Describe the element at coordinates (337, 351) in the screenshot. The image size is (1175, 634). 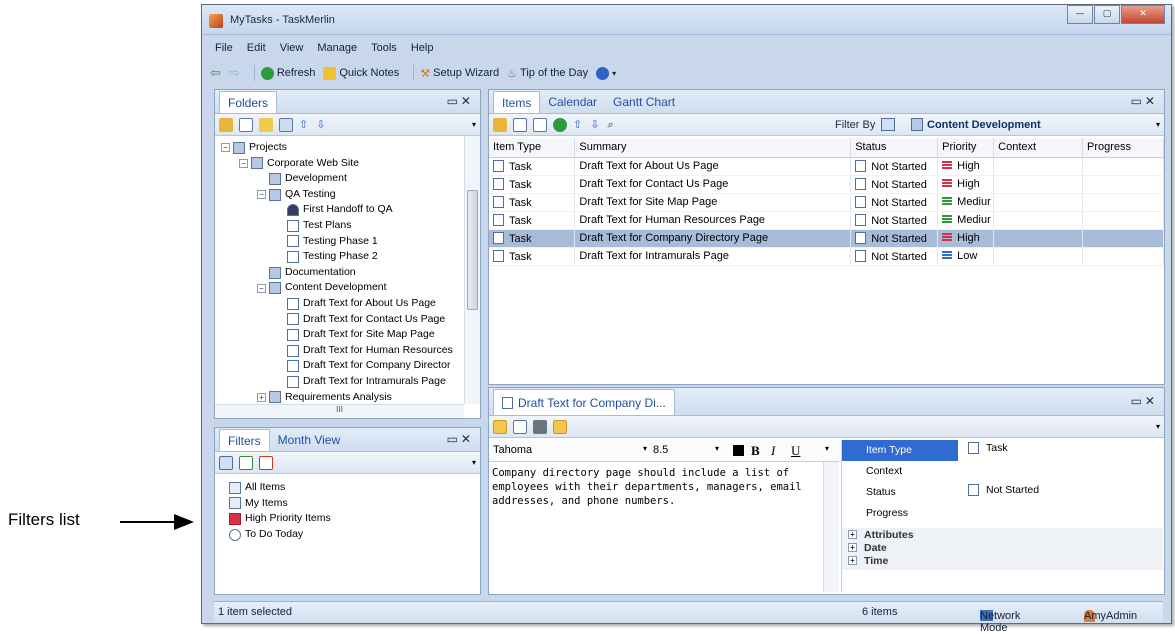
I see `tree-item: Draft Text for Human Resources` at that location.